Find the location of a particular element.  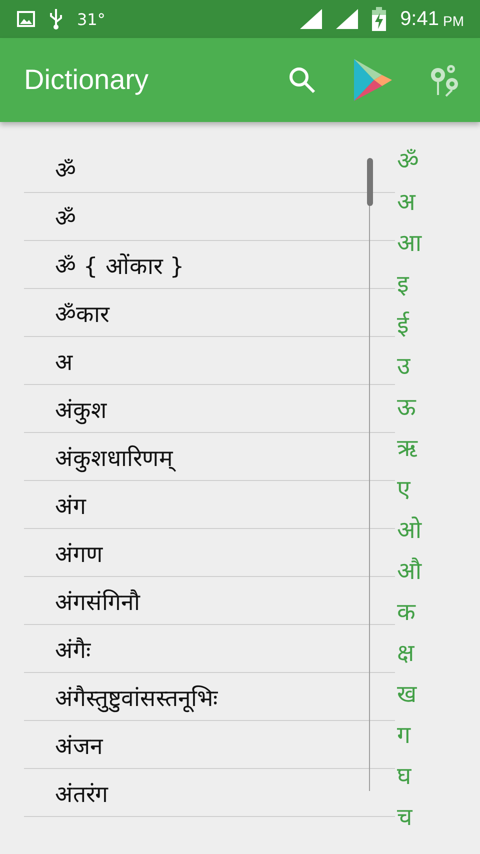

clock-time: 9:41 is located at coordinates (419, 19).